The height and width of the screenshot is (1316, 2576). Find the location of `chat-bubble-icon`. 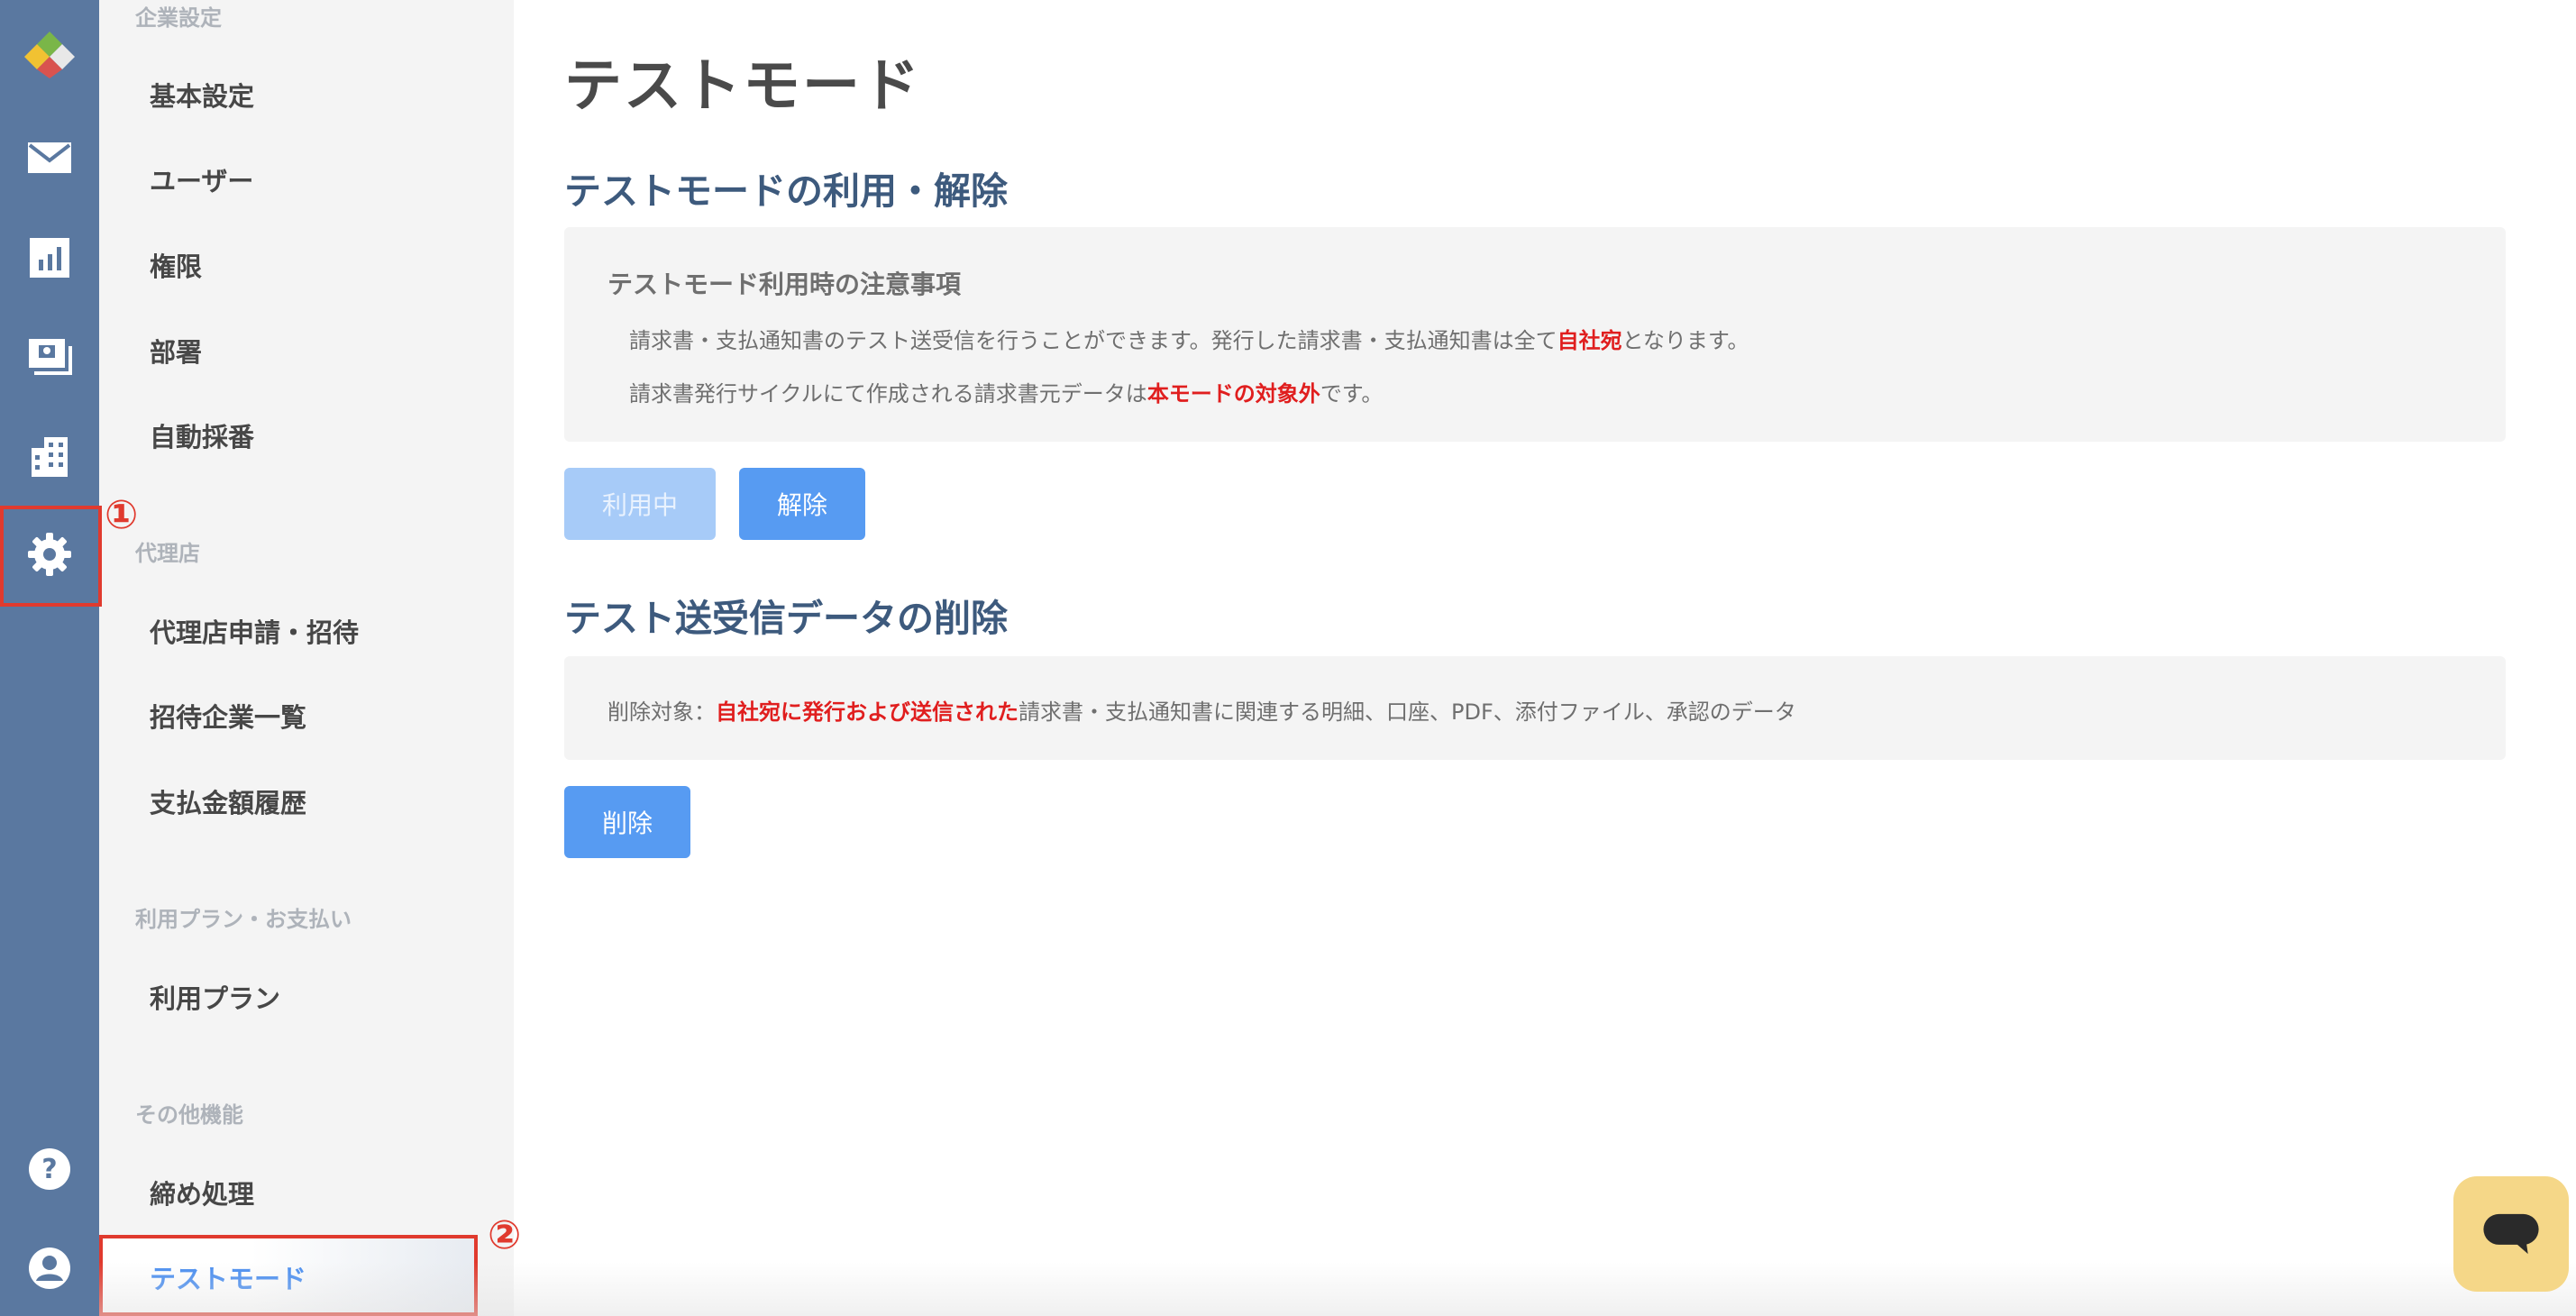

chat-bubble-icon is located at coordinates (2511, 1234).